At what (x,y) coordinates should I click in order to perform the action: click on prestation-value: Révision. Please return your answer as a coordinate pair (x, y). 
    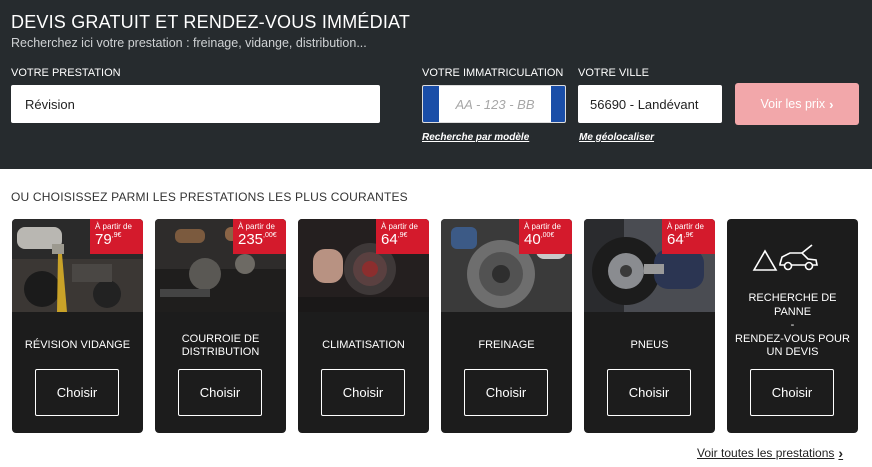
    Looking at the image, I should click on (50, 104).